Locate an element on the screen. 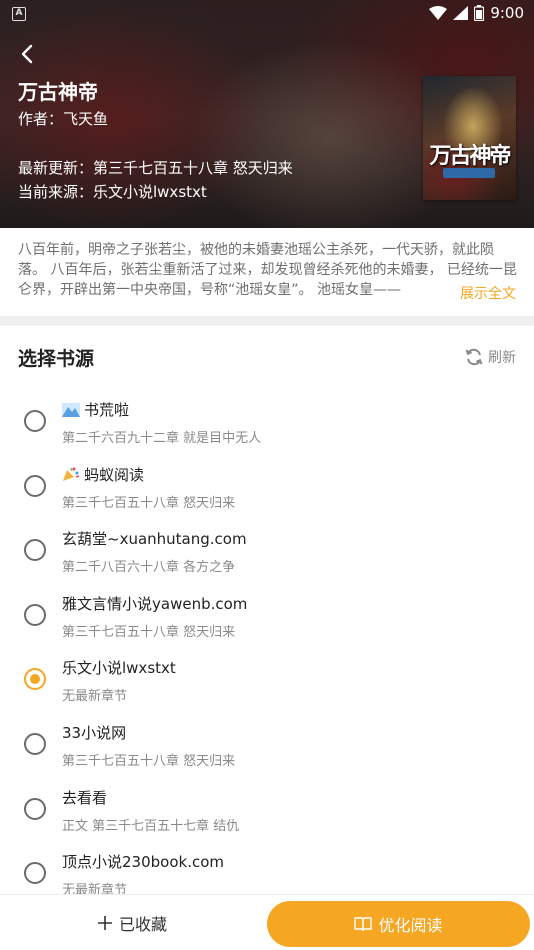  source-chapter: 第二千八百六十八章 各方之争 is located at coordinates (149, 568).